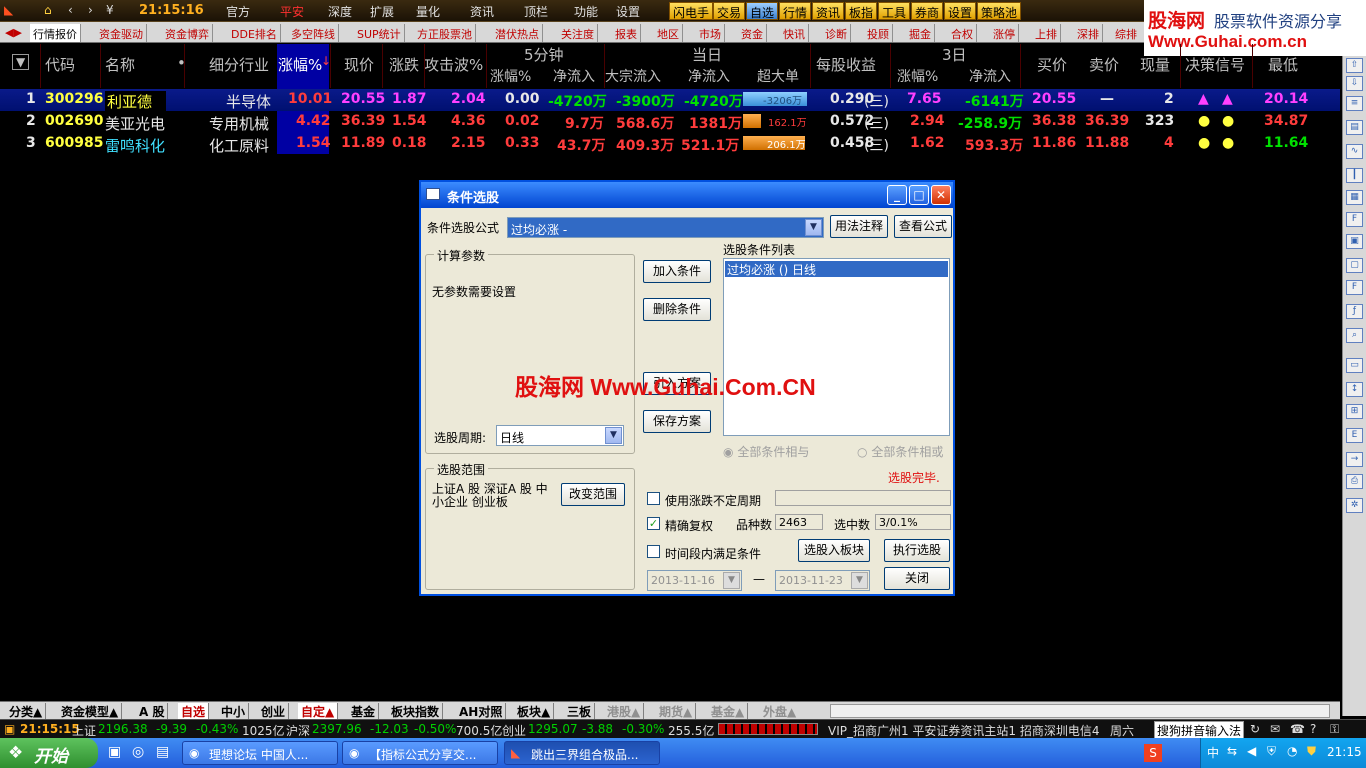 The height and width of the screenshot is (768, 1366). I want to click on close-button: 关闭, so click(917, 578).